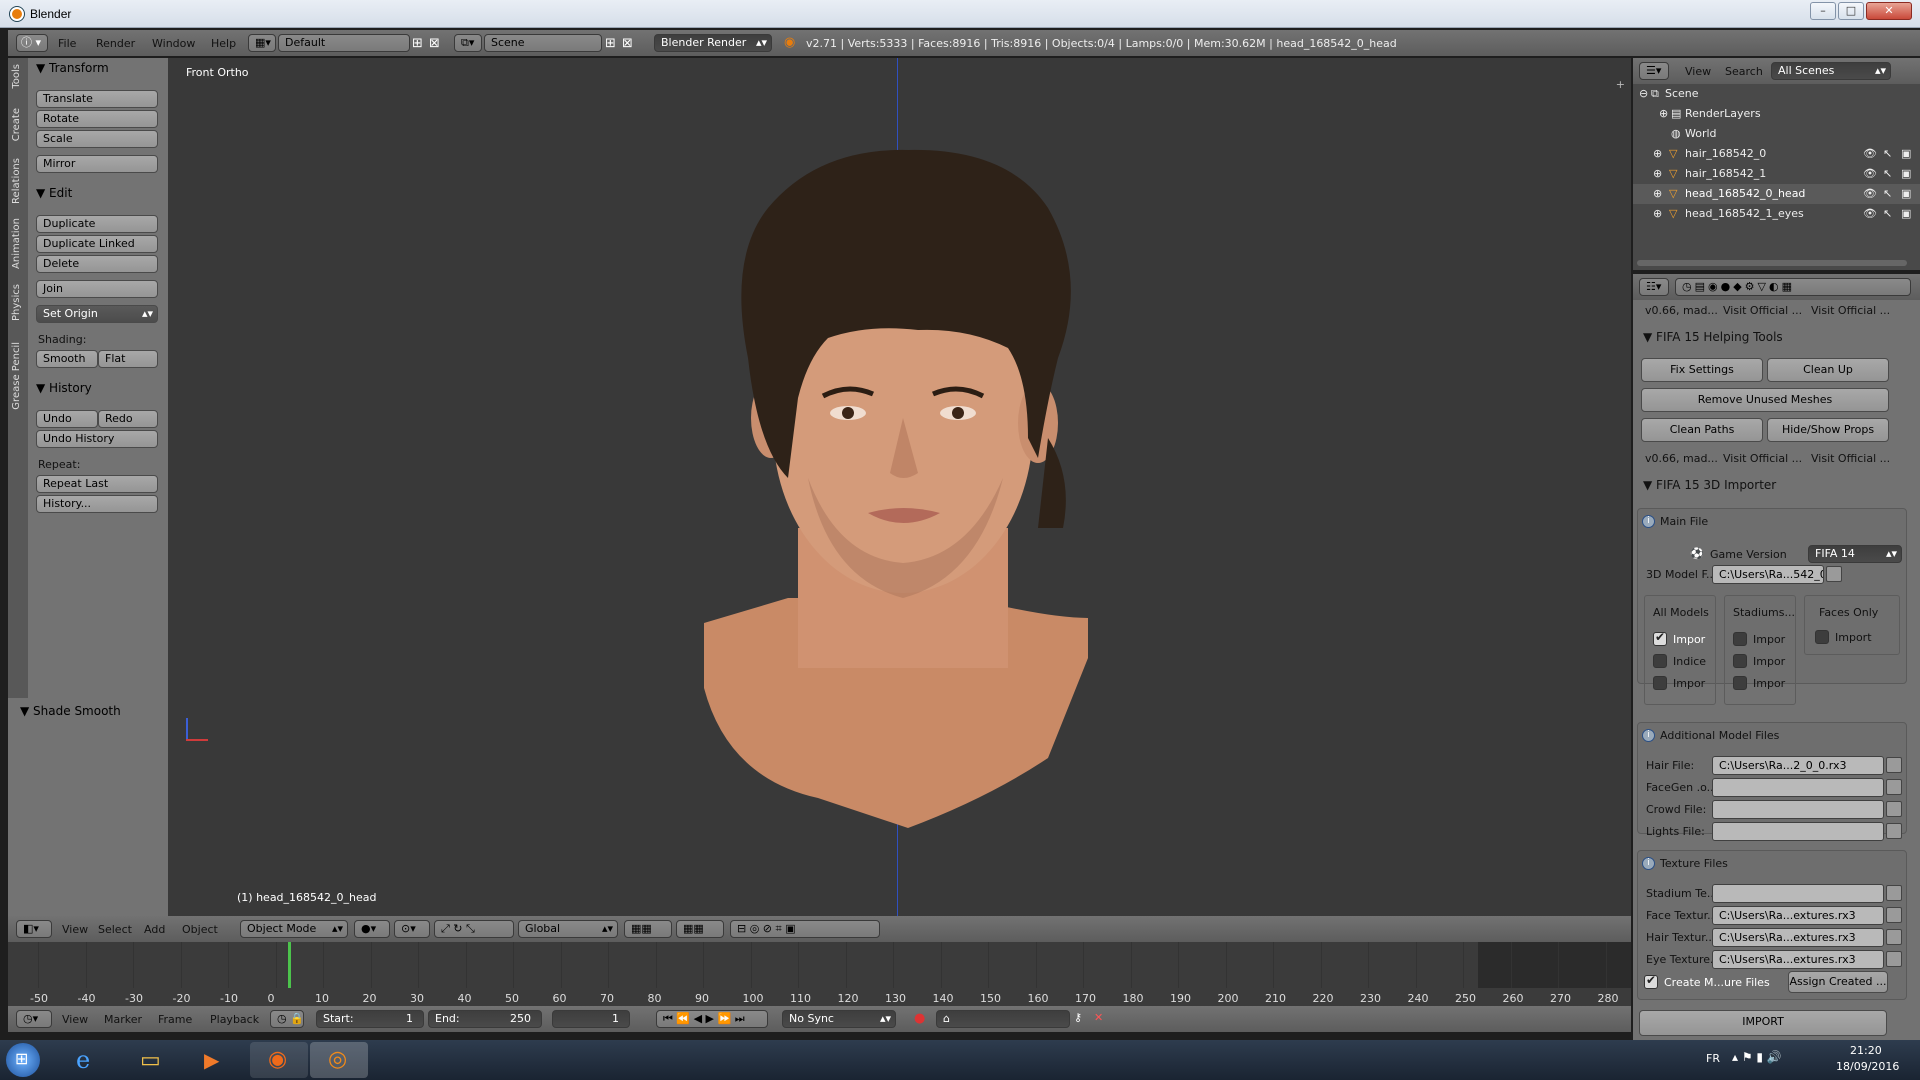 The width and height of the screenshot is (1920, 1080). What do you see at coordinates (16, 76) in the screenshot?
I see `tab-tools: Tools` at bounding box center [16, 76].